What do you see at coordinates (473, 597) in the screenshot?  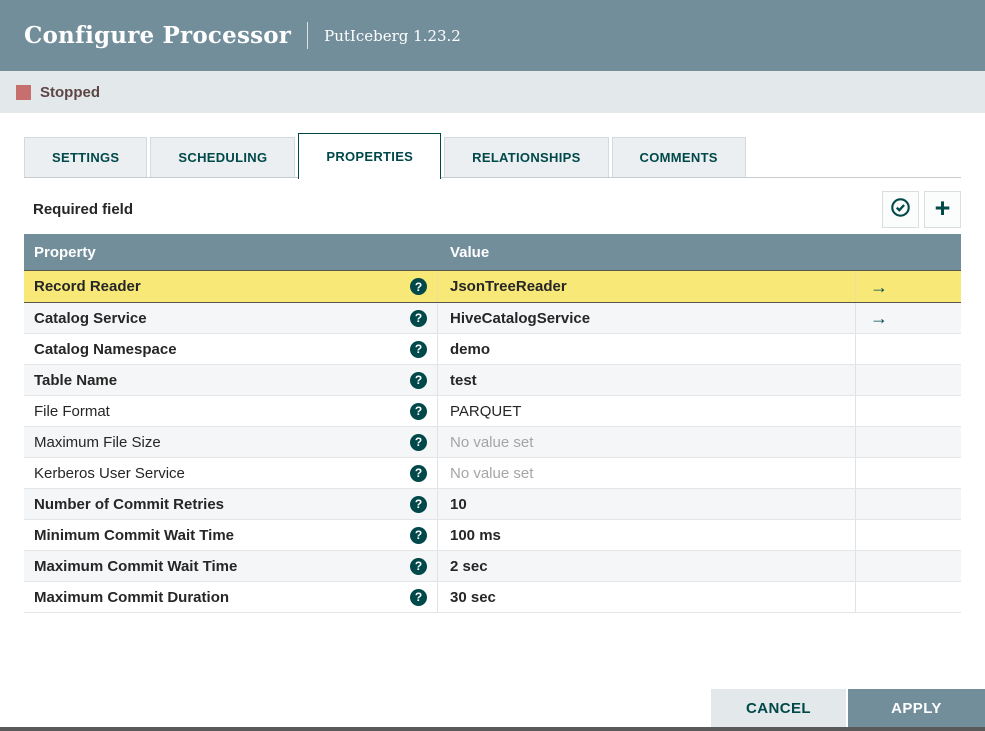 I see `property-value: 30 sec` at bounding box center [473, 597].